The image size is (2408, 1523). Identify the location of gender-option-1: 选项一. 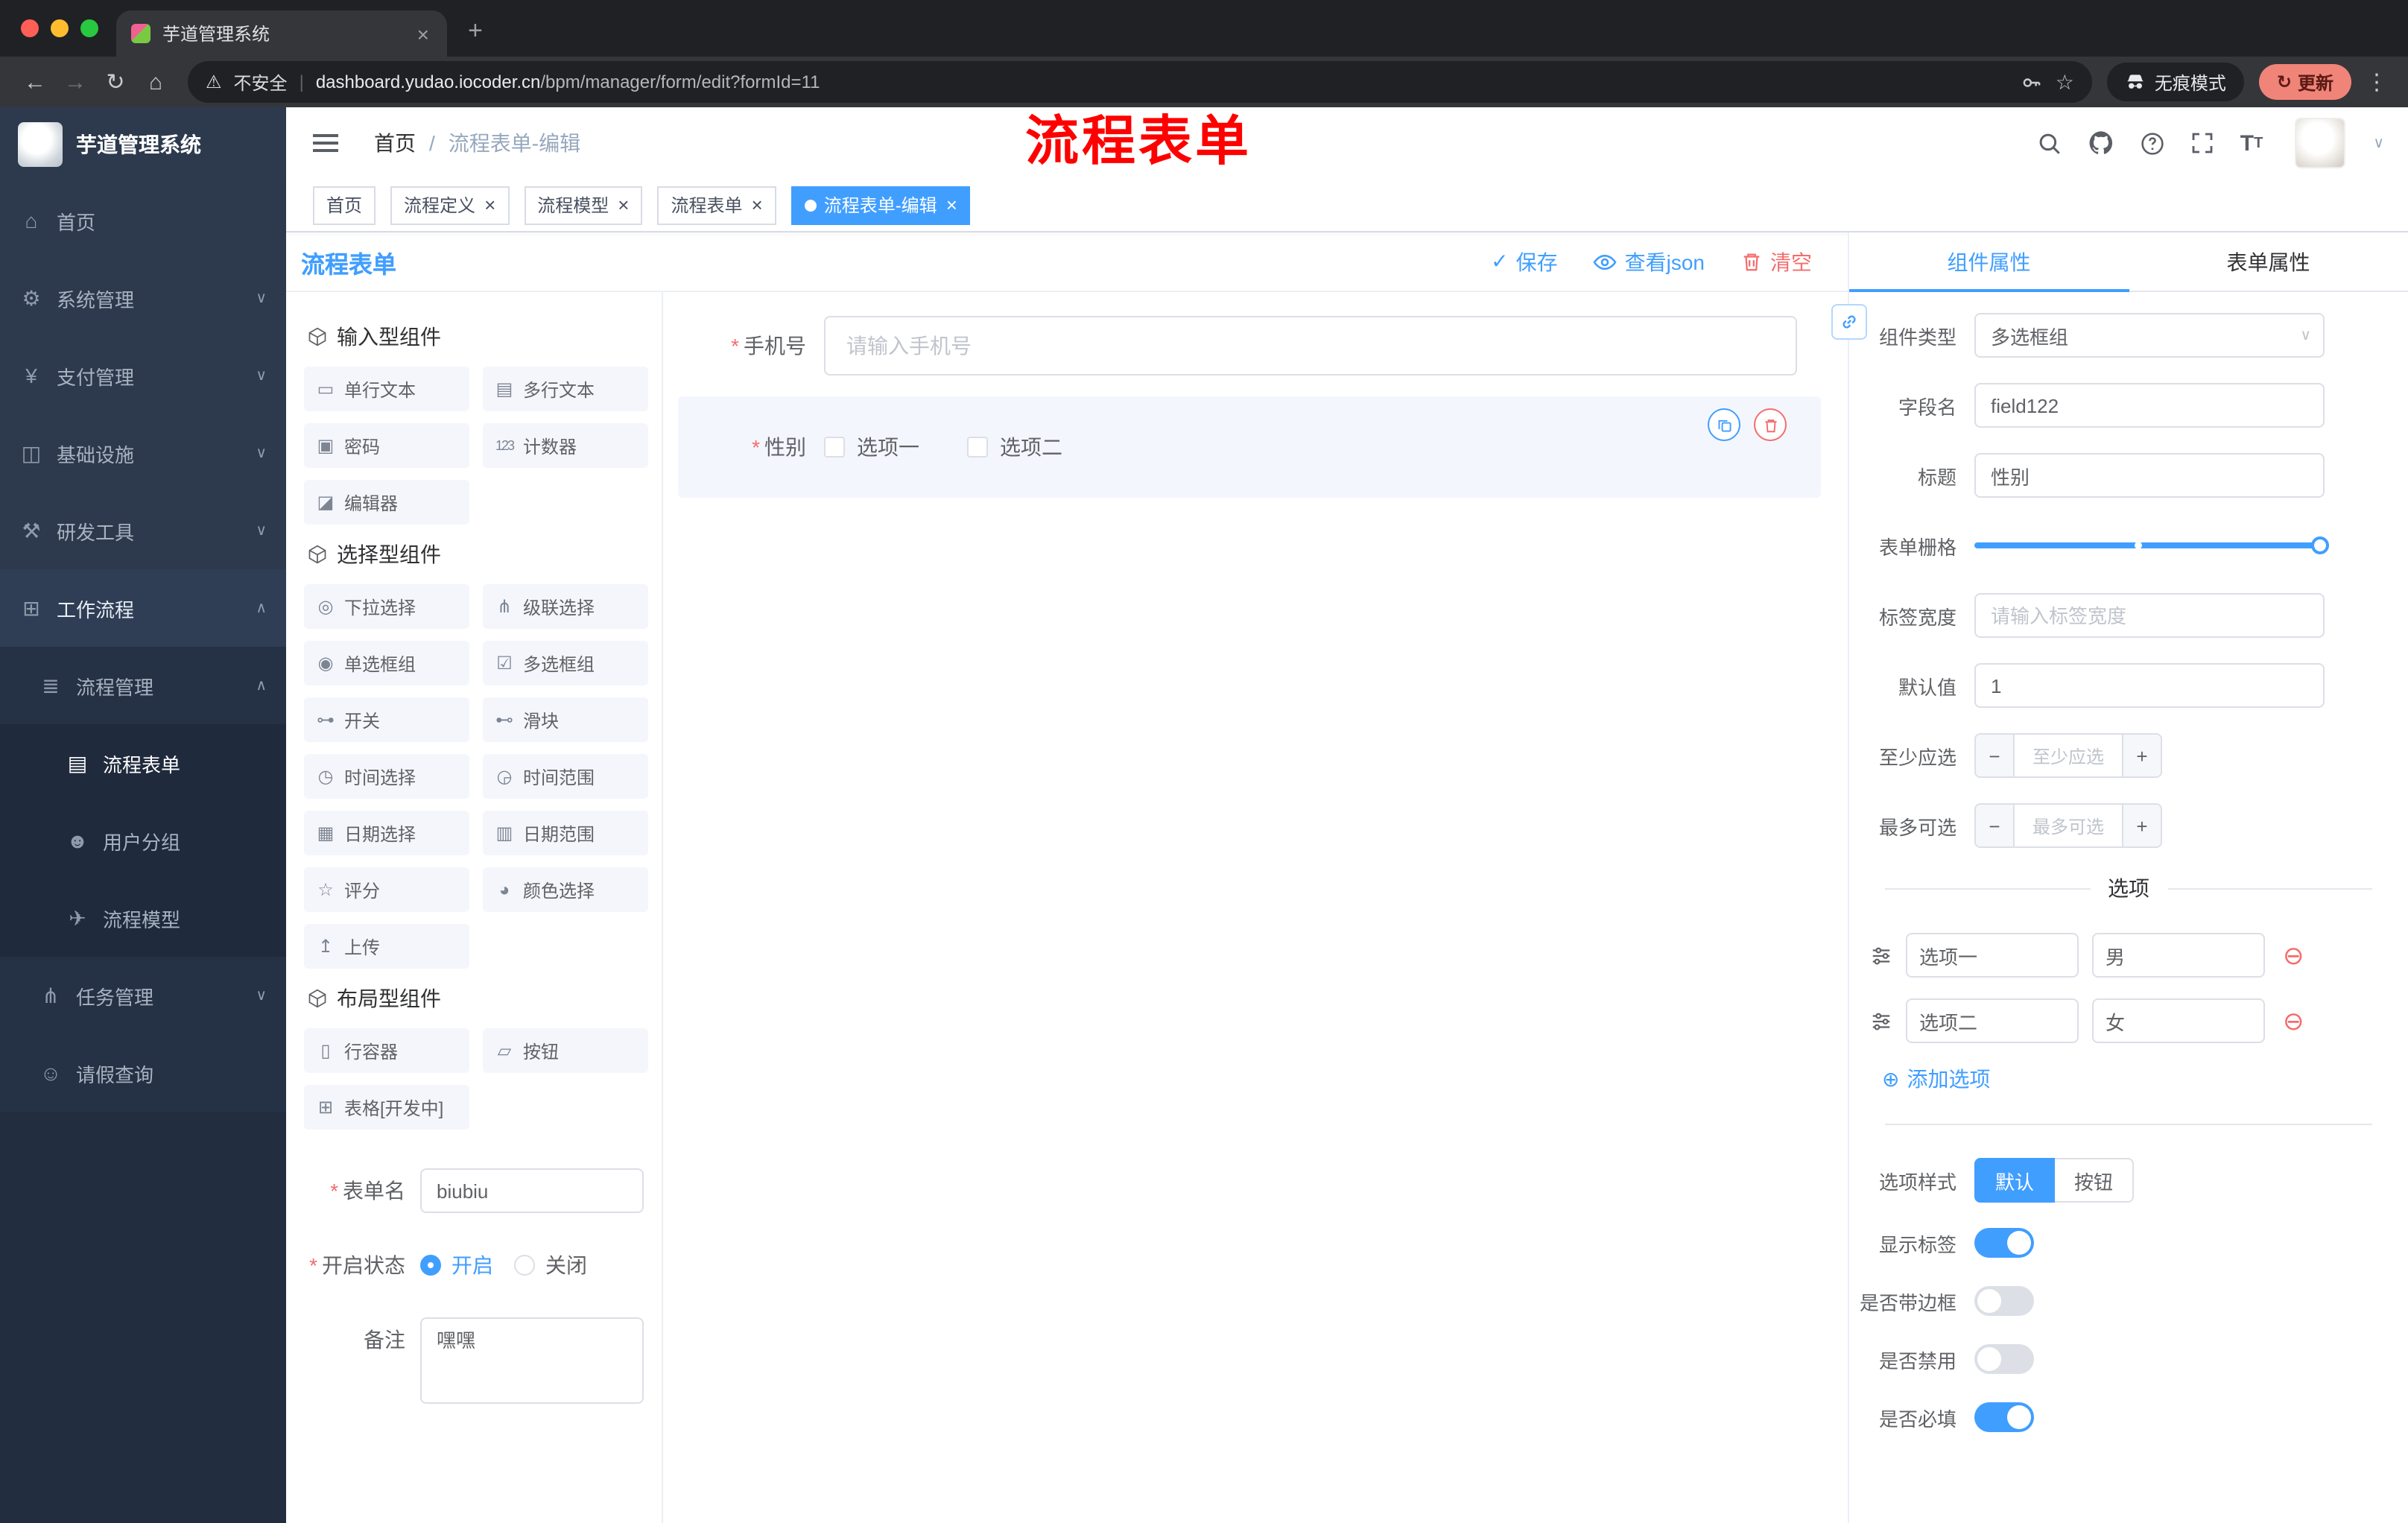
(871, 447).